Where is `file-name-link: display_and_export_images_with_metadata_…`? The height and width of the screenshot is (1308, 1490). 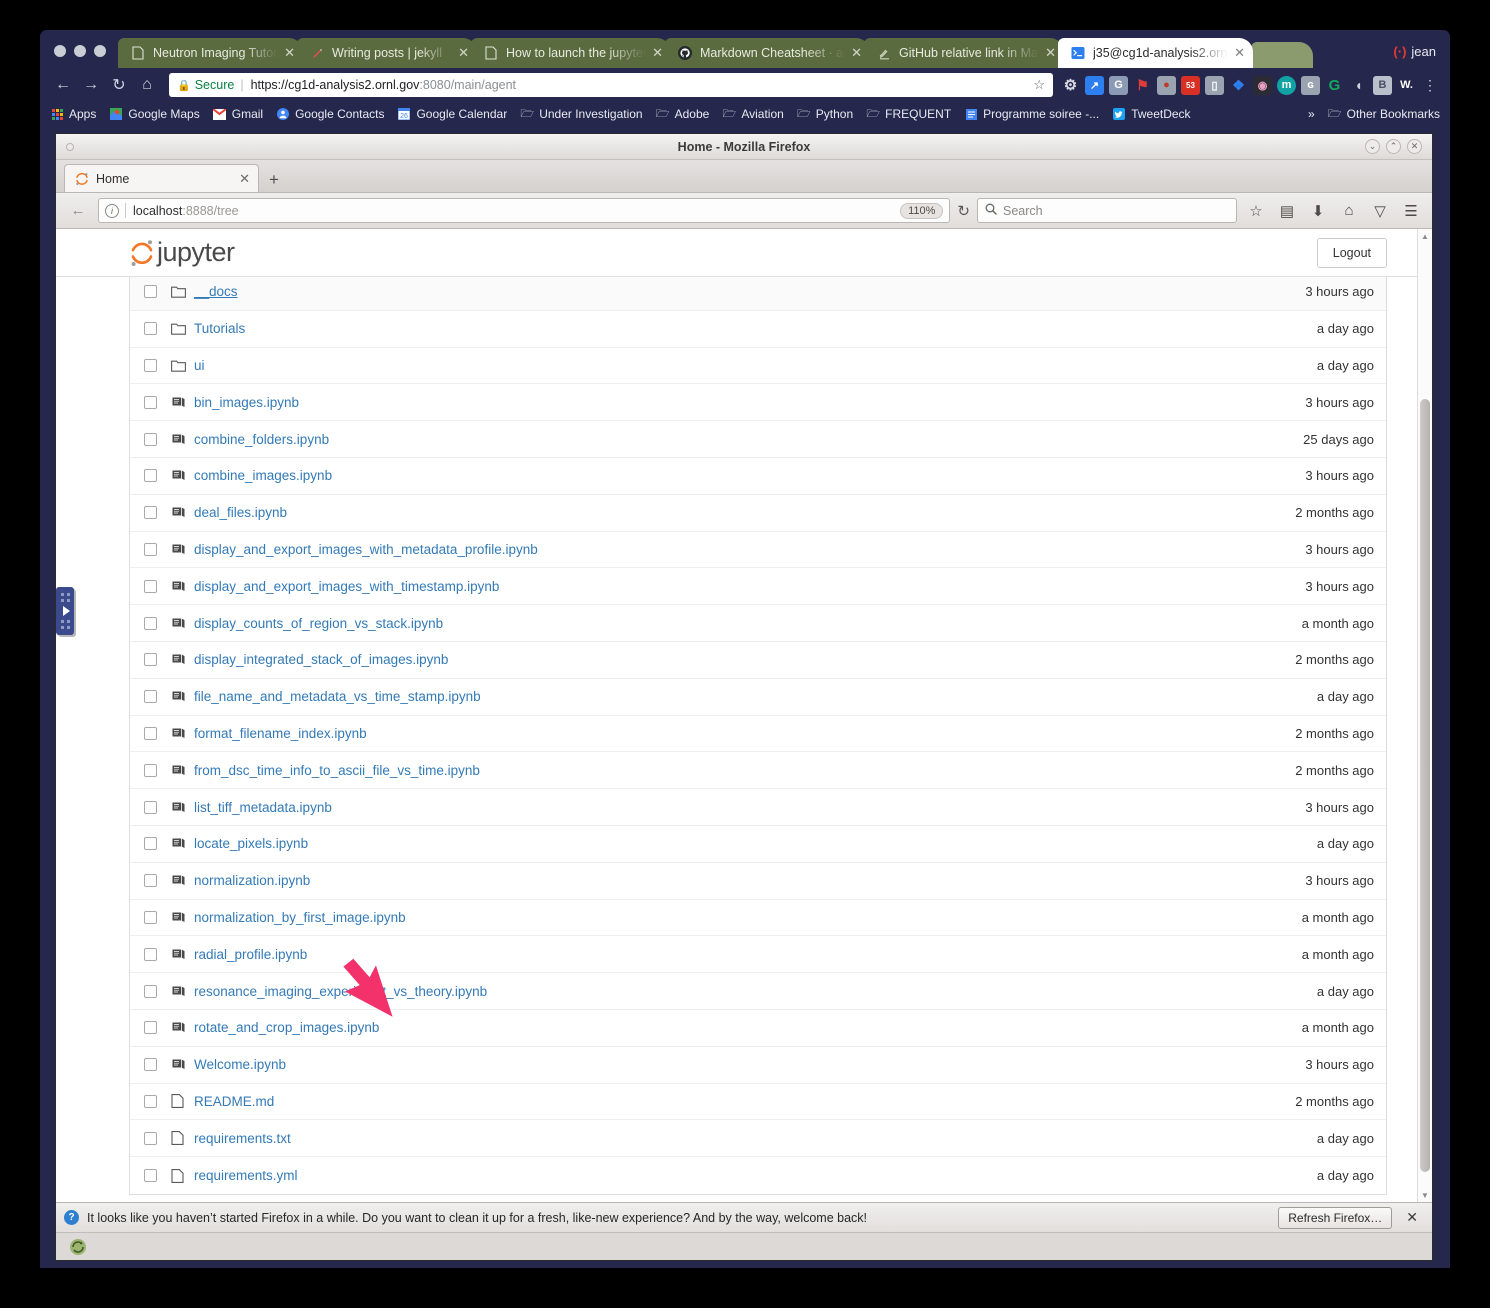 file-name-link: display_and_export_images_with_metadata_… is located at coordinates (749, 549).